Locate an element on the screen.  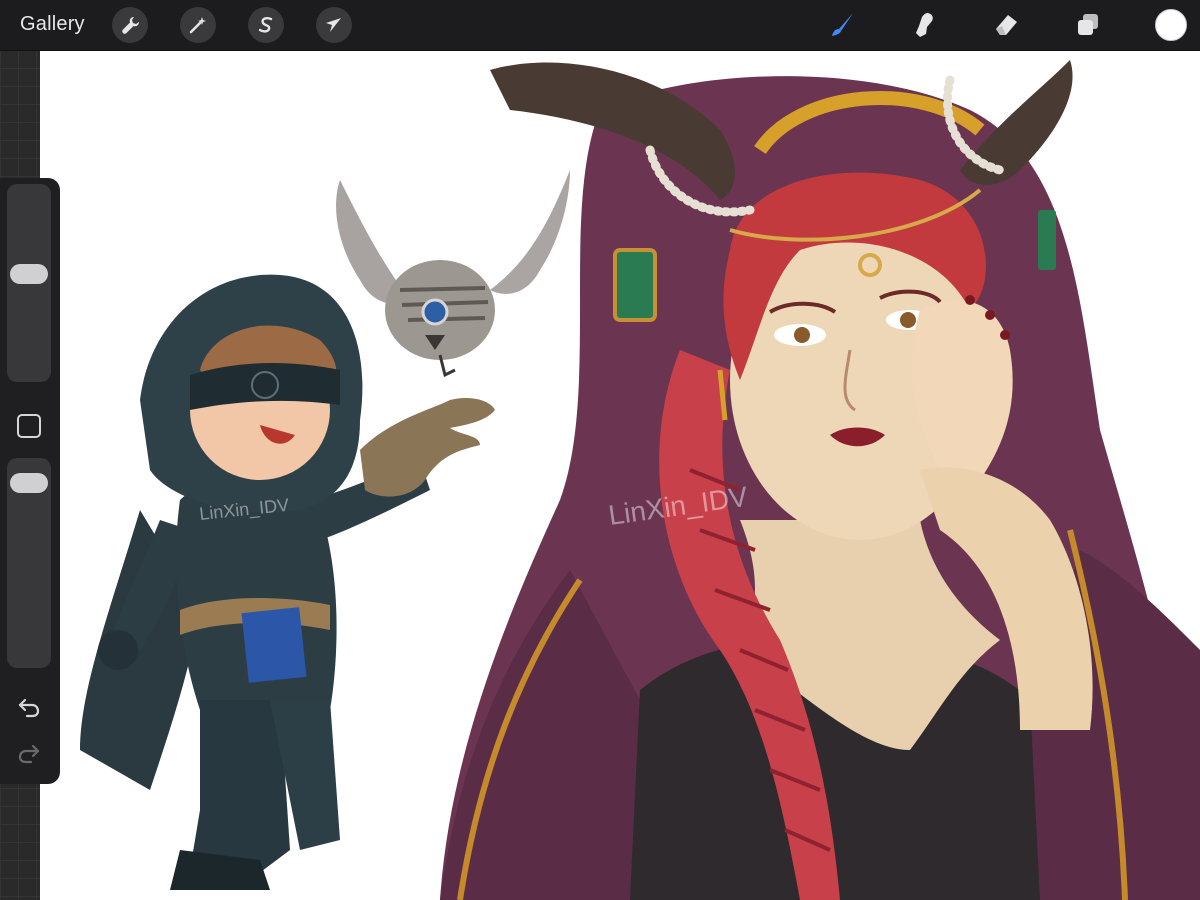
gallery-button: Gallery is located at coordinates (52, 24).